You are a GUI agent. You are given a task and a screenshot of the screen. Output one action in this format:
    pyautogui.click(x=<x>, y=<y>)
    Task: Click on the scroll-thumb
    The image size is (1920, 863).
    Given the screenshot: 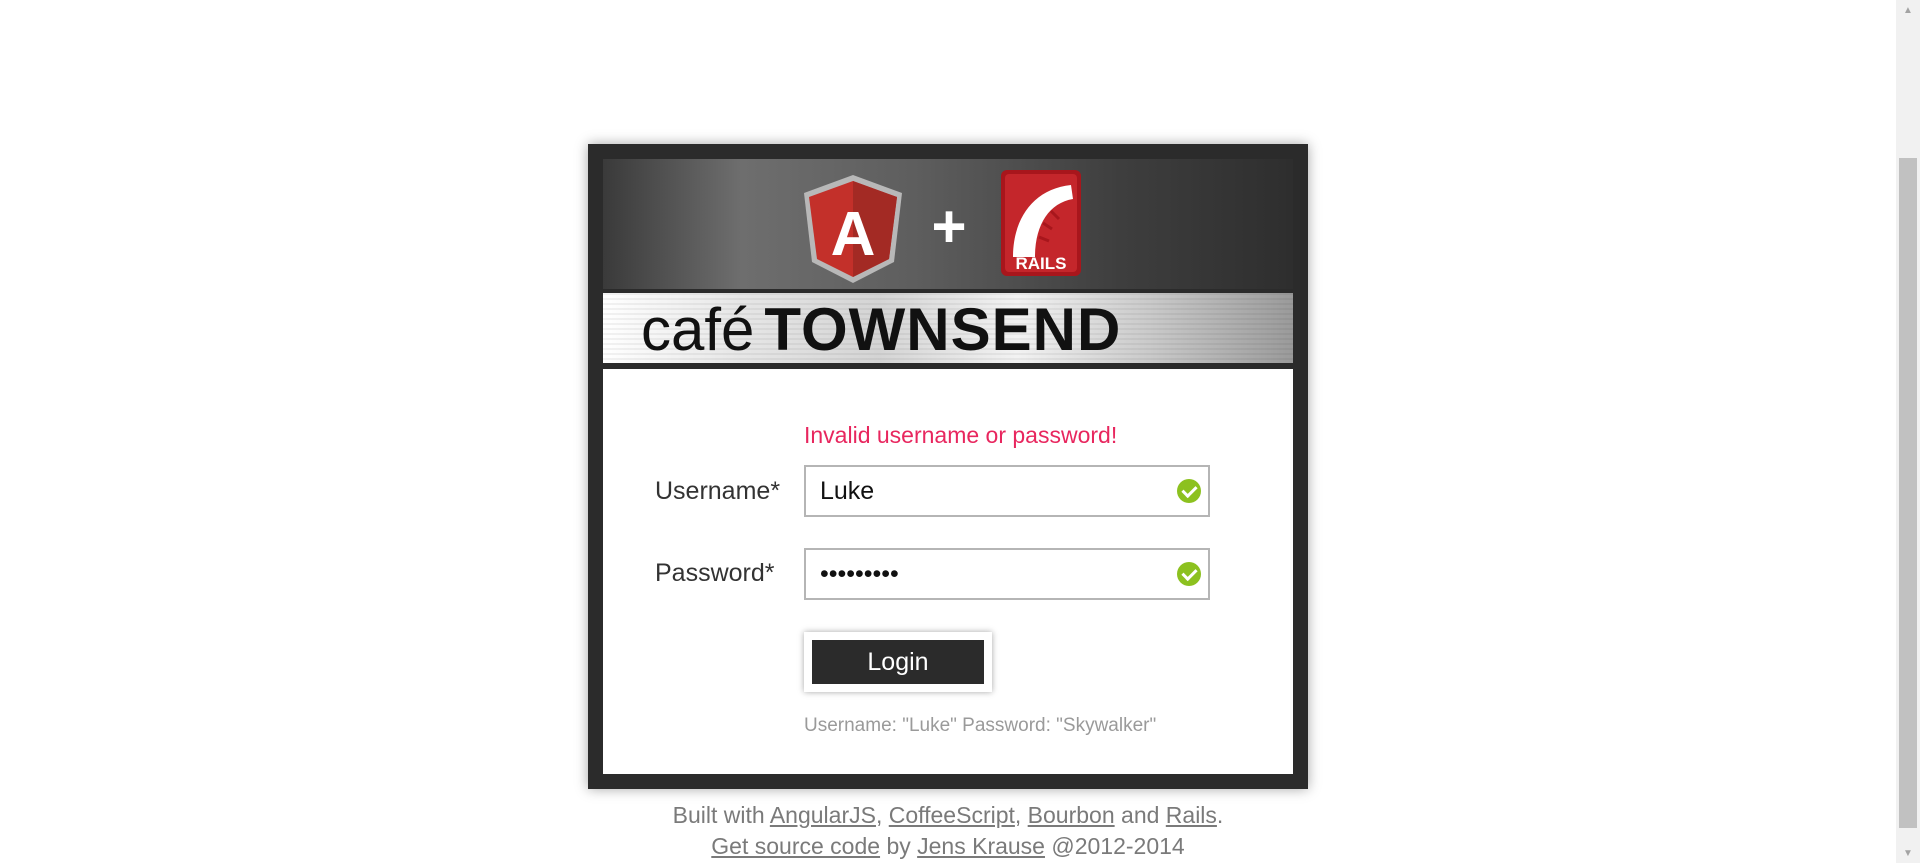 What is the action you would take?
    pyautogui.click(x=1908, y=493)
    